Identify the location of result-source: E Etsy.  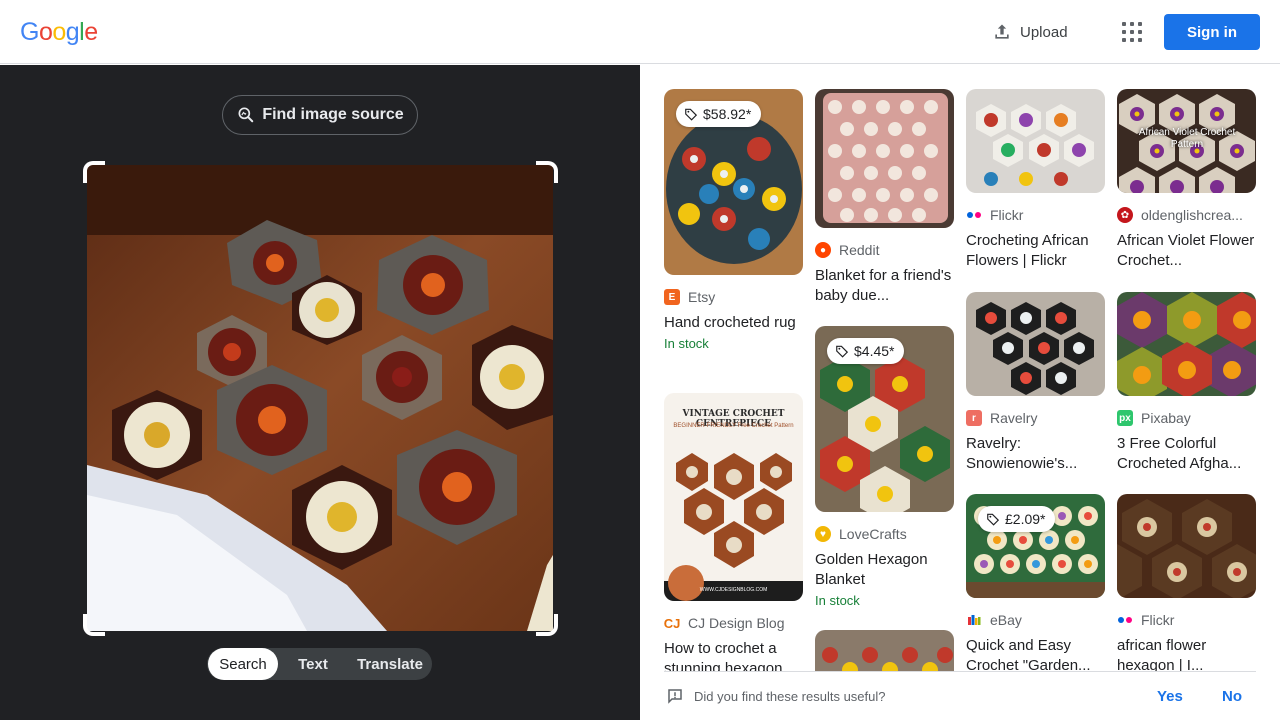
(733, 297).